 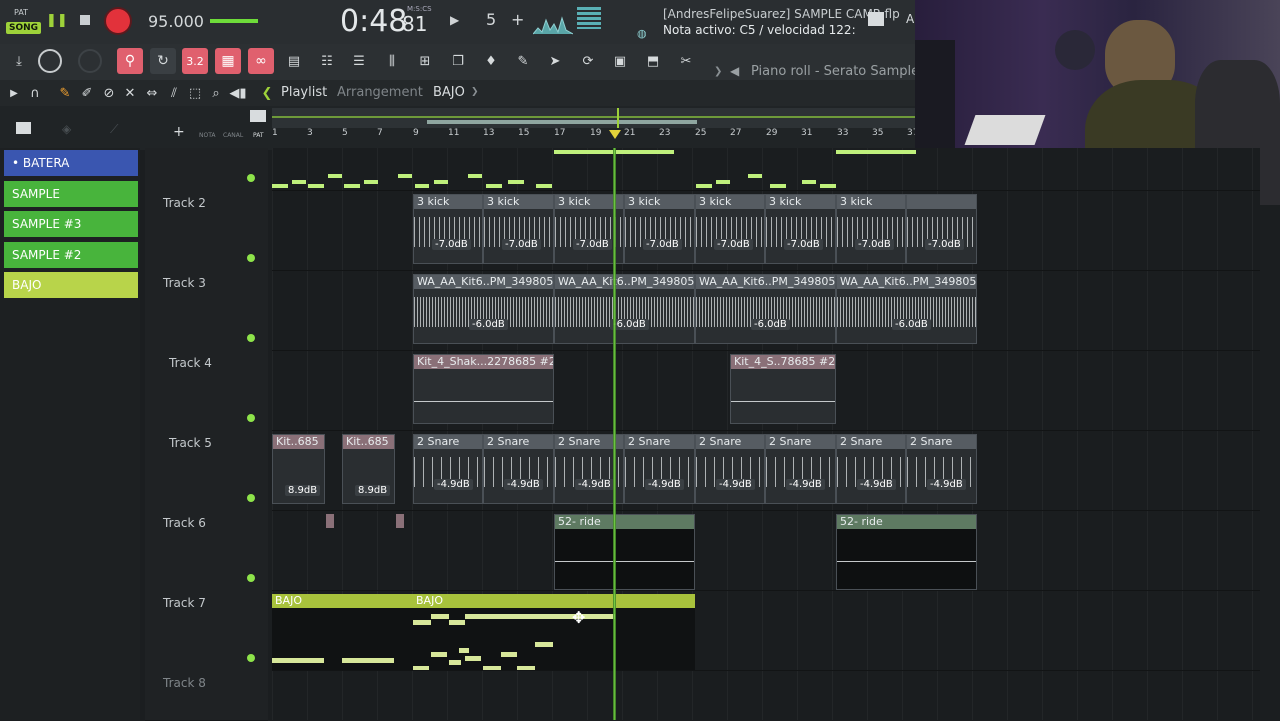 What do you see at coordinates (90, 61) in the screenshot?
I see `main-pitch-knob` at bounding box center [90, 61].